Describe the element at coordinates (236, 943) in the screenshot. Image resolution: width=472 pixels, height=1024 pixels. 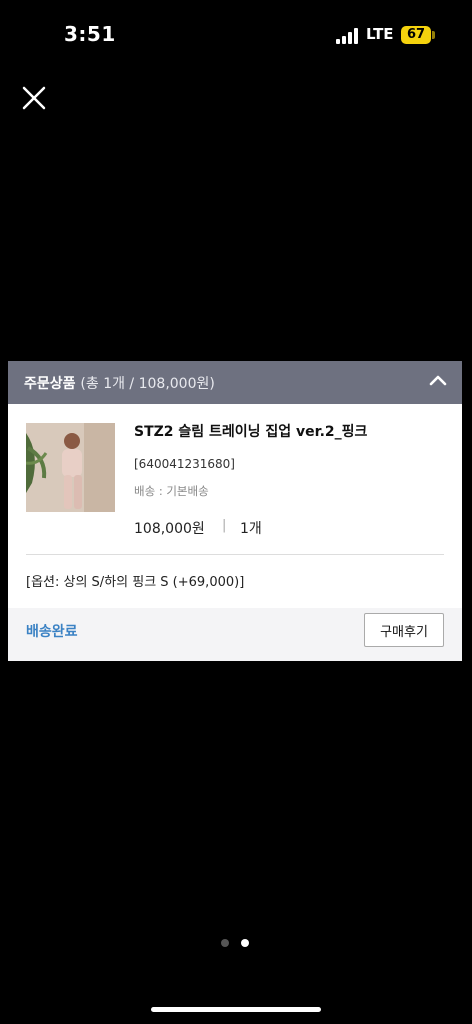
I see `page-indicator` at that location.